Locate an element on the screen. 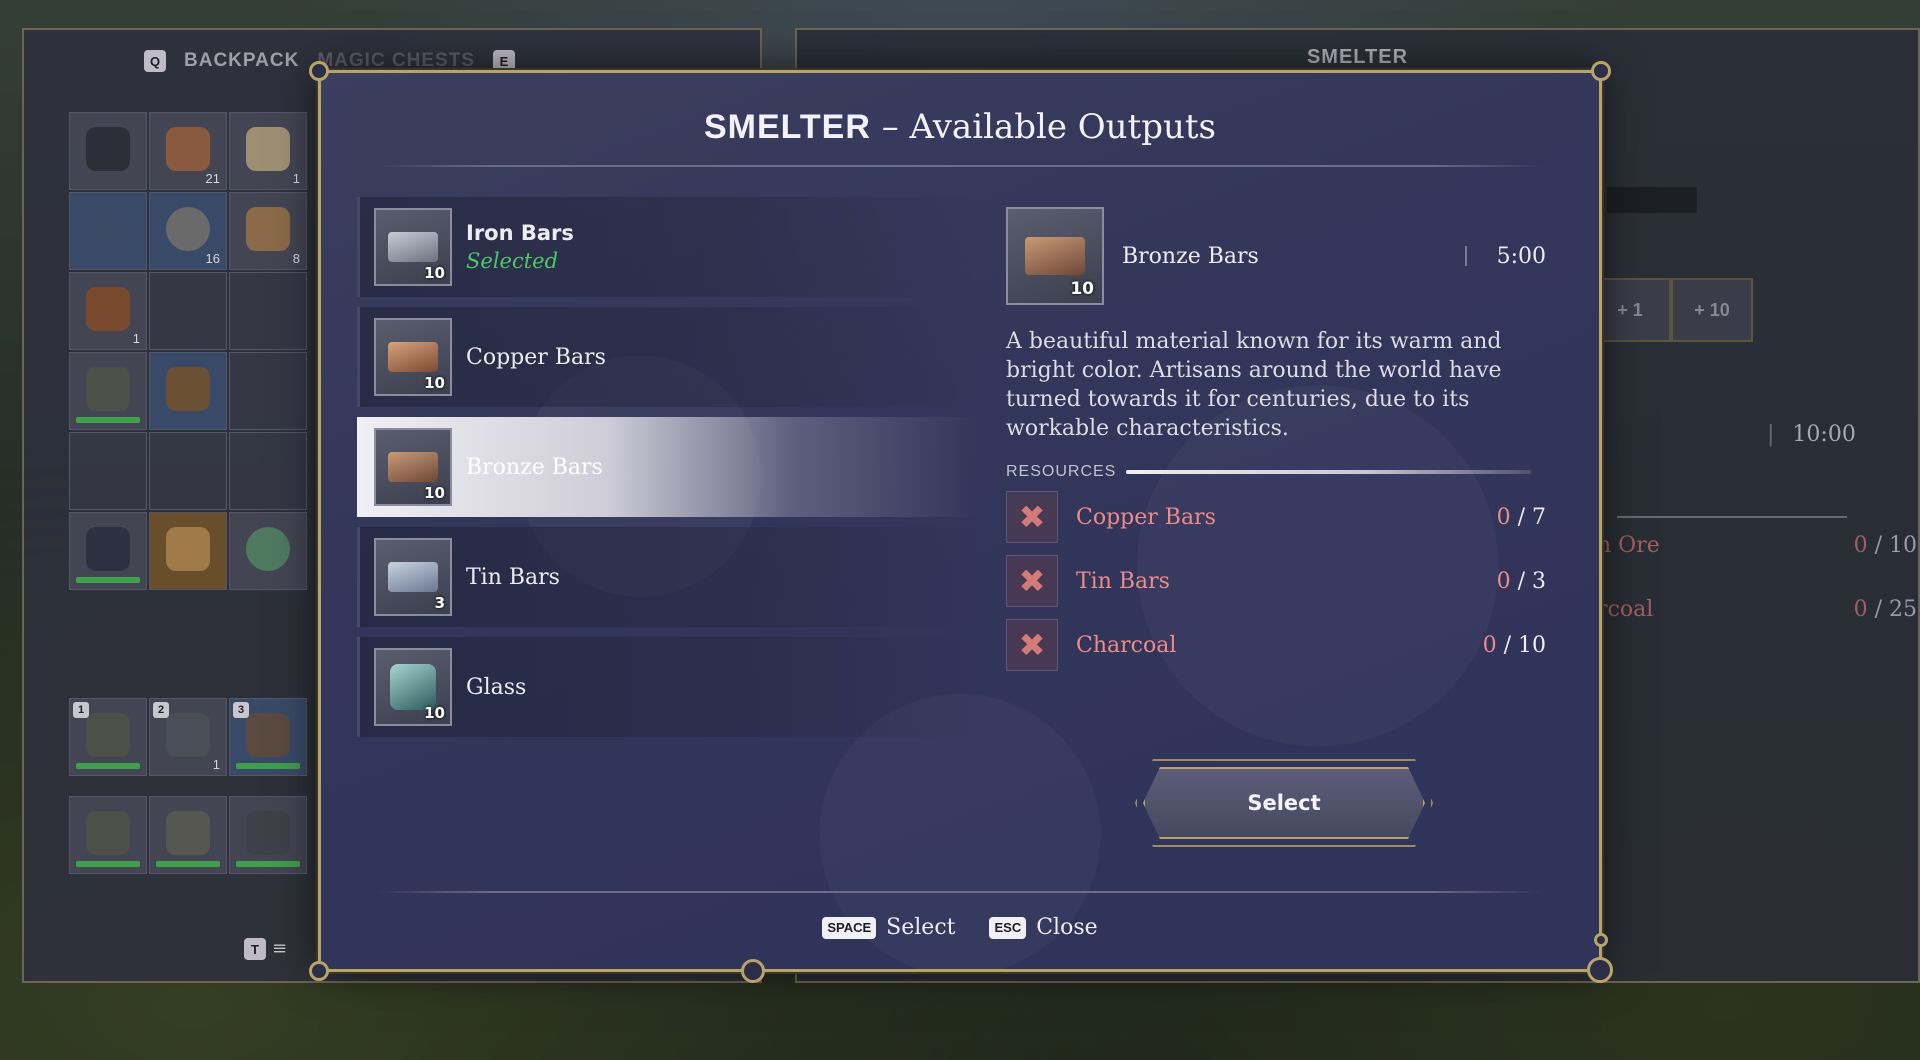  resource-row: ✖ Tin Bars 0 / 3 is located at coordinates (1276, 581).